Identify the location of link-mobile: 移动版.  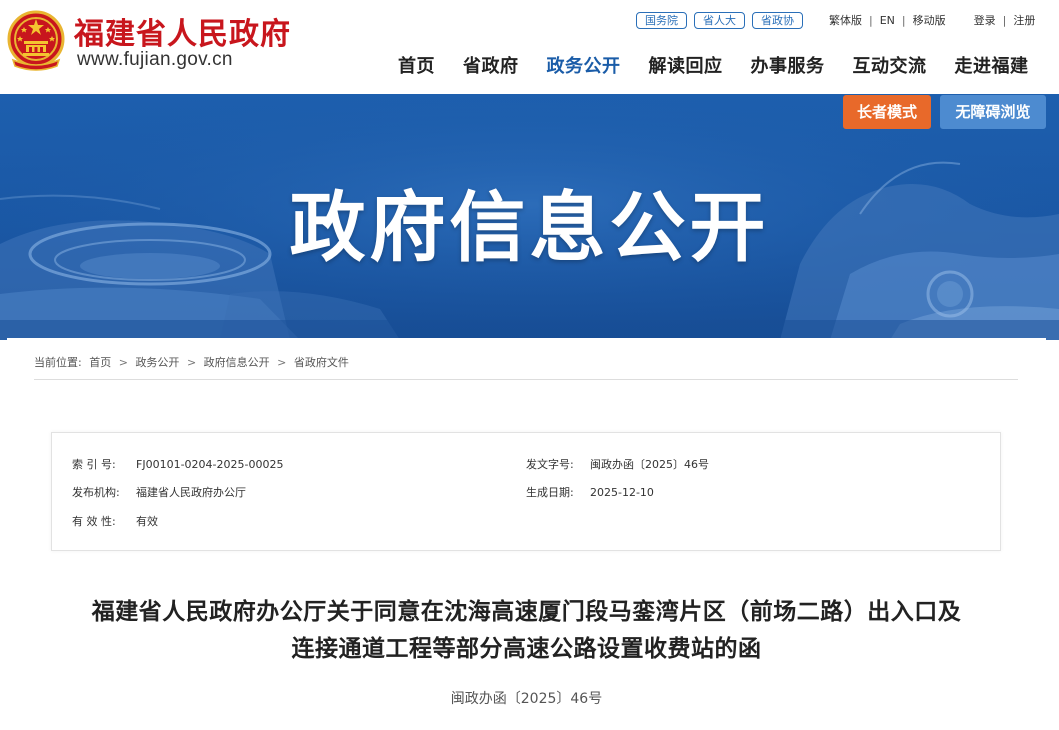
(929, 20).